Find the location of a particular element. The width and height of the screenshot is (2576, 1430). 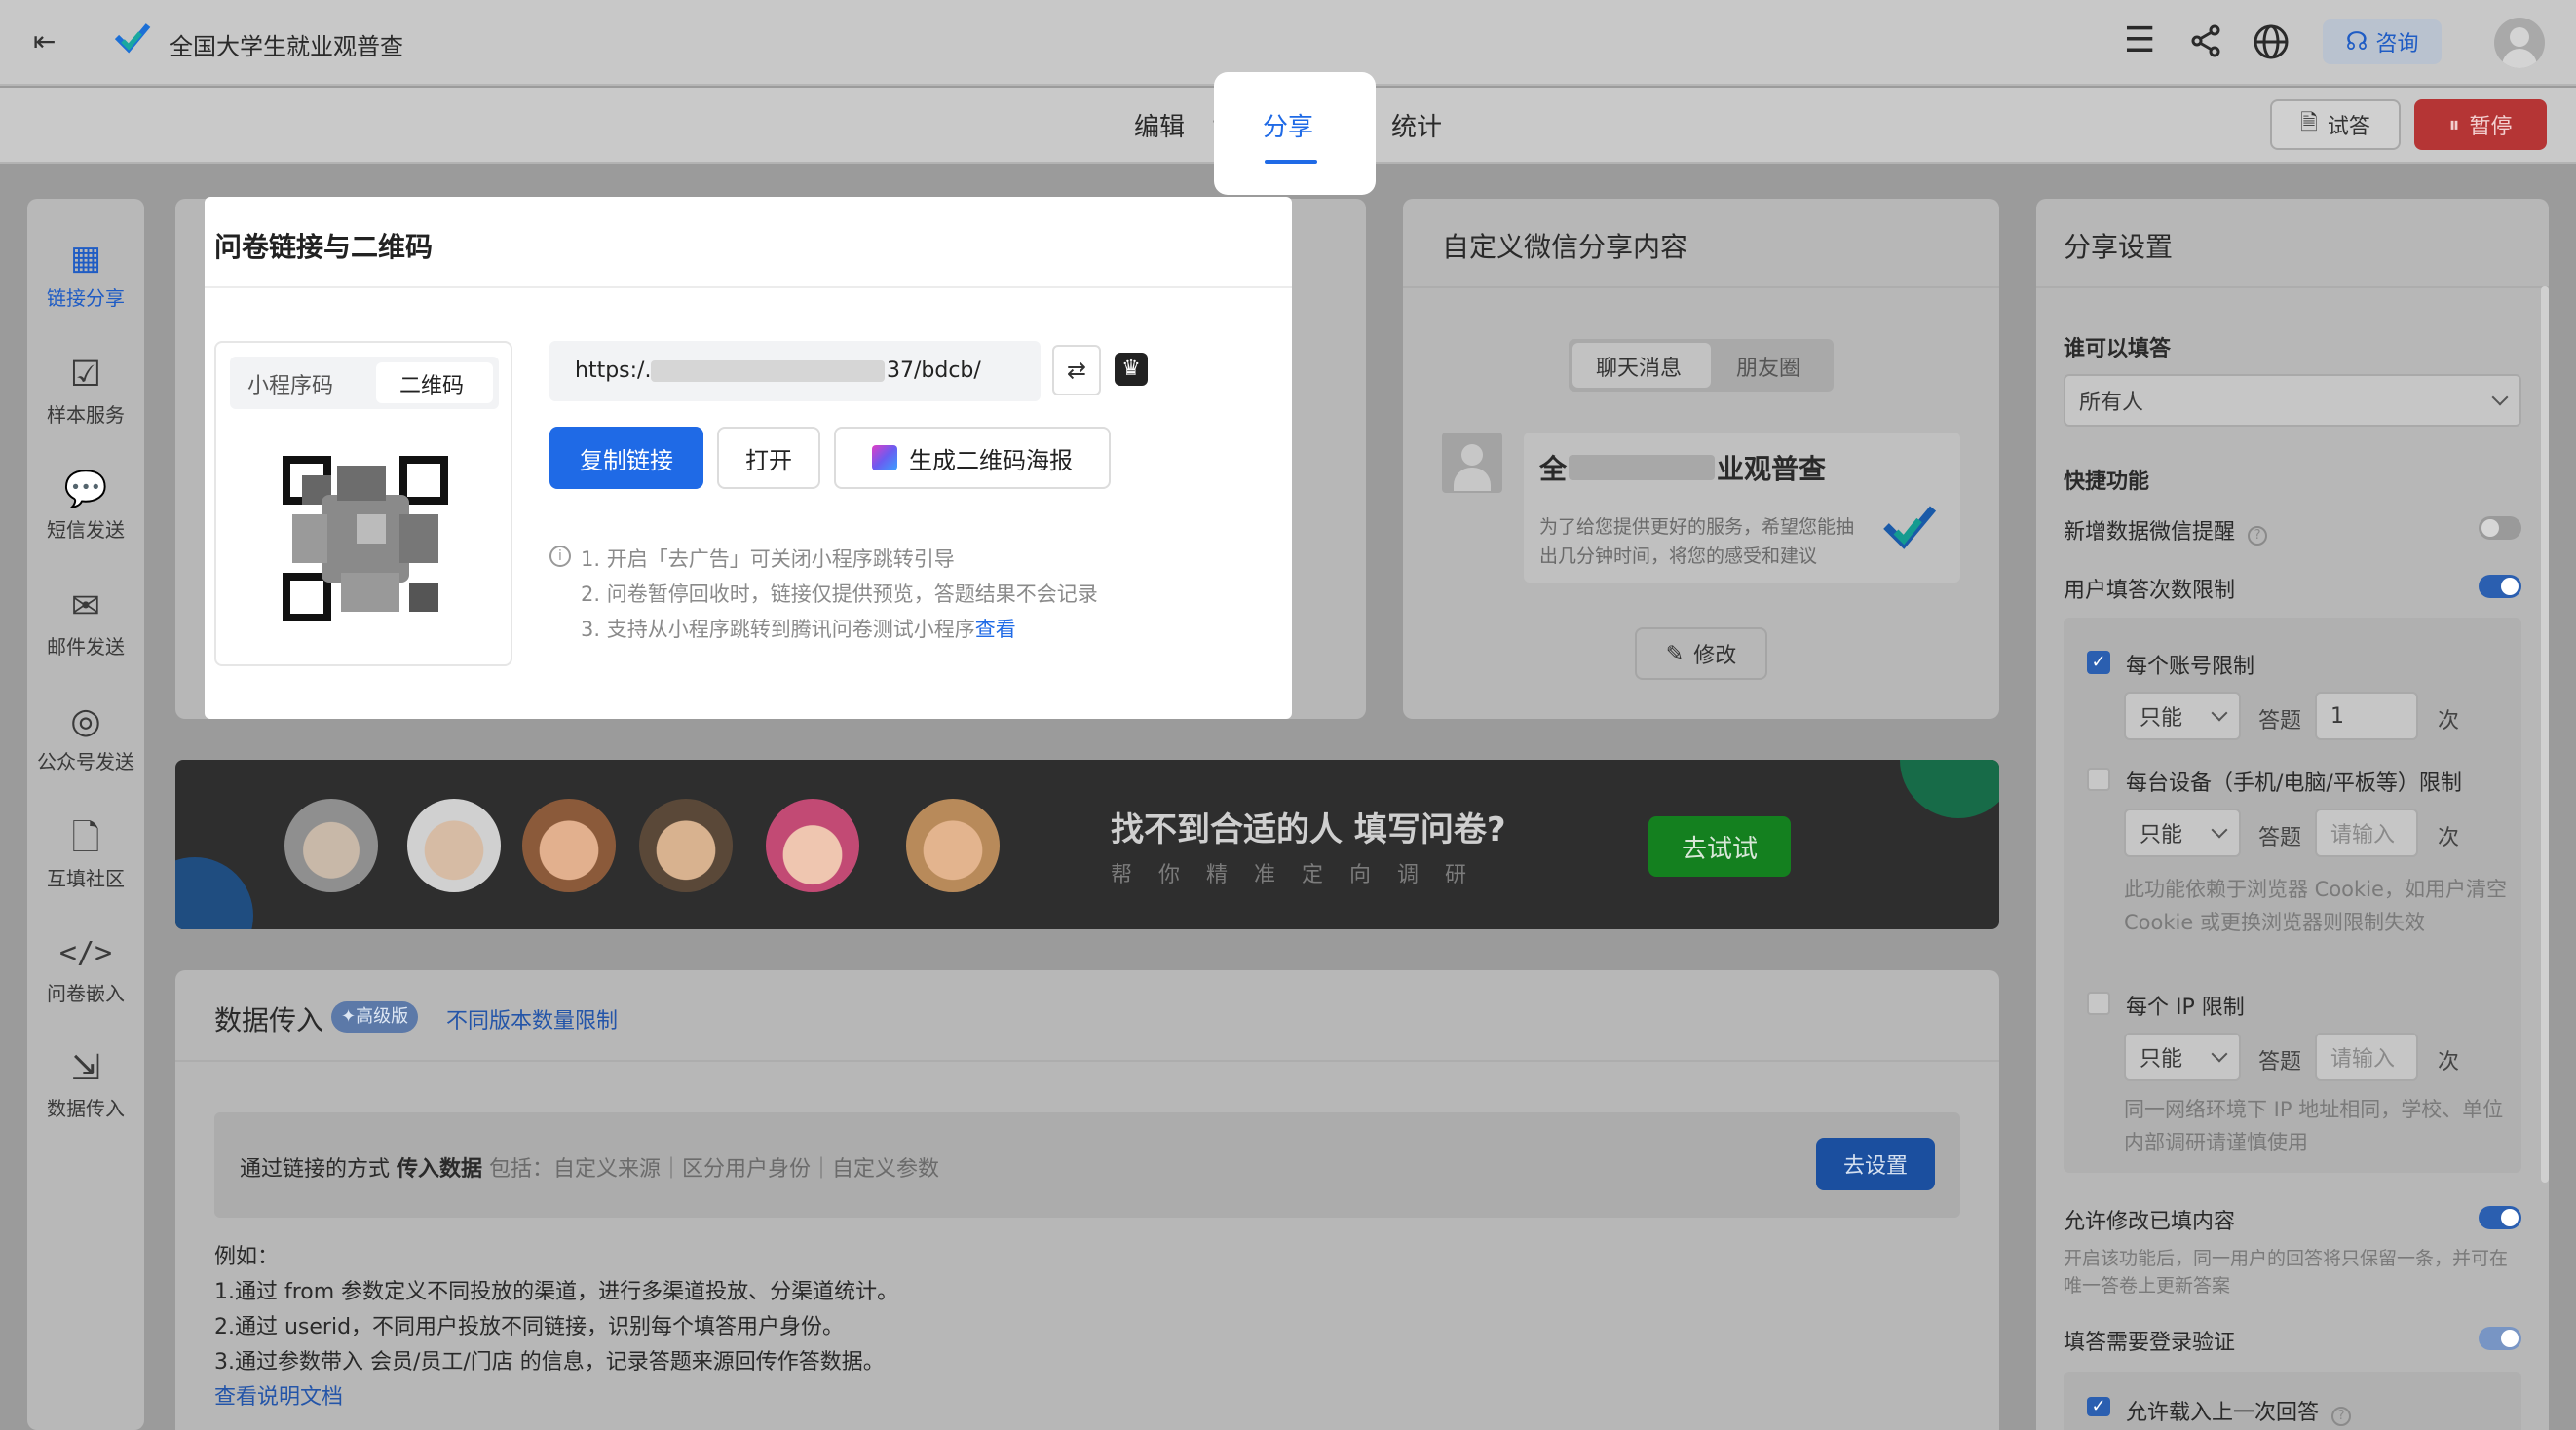

doc-icon: 🗋 is located at coordinates (85, 838).